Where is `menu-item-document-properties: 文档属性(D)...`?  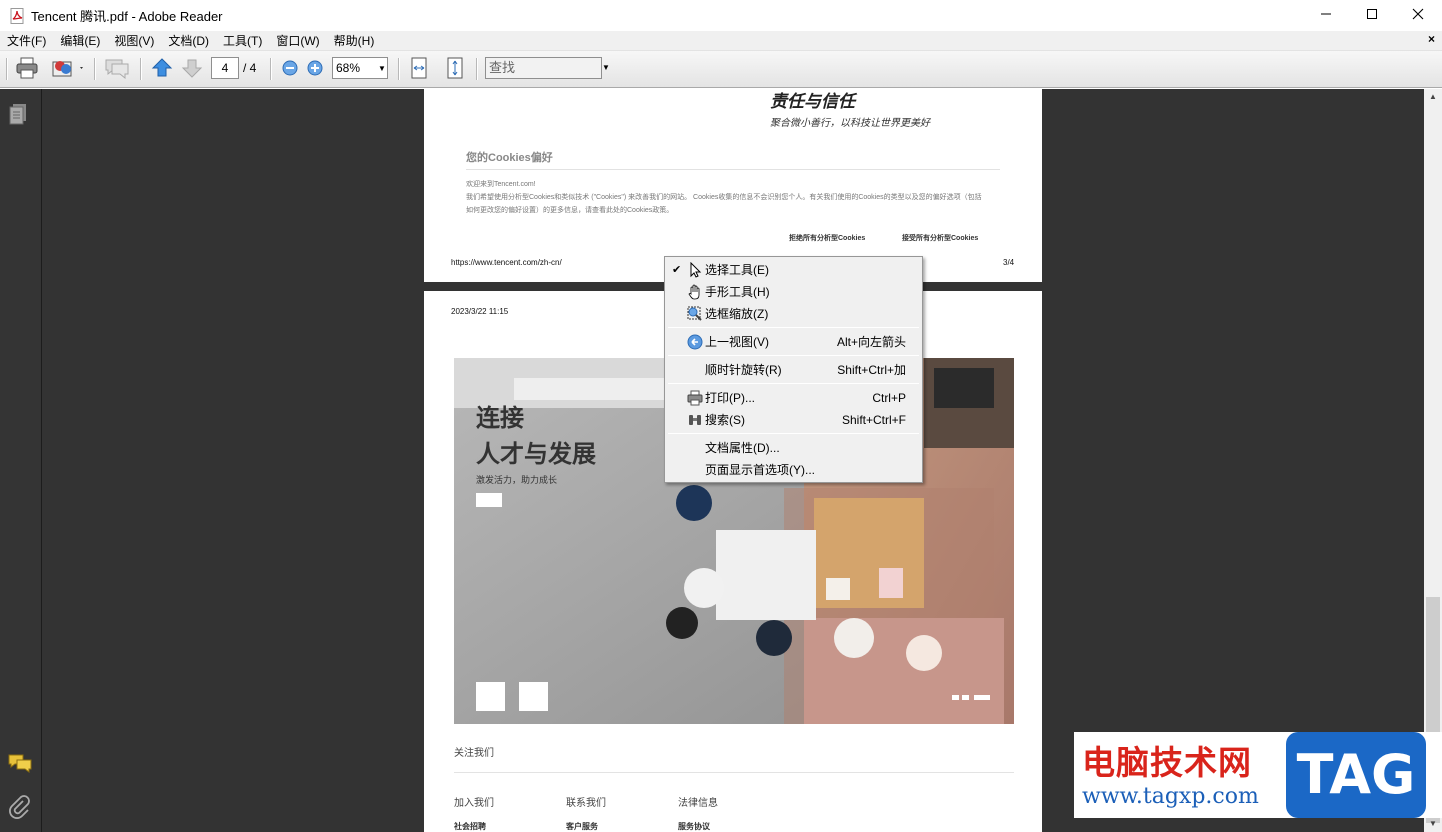 menu-item-document-properties: 文档属性(D)... is located at coordinates (794, 447).